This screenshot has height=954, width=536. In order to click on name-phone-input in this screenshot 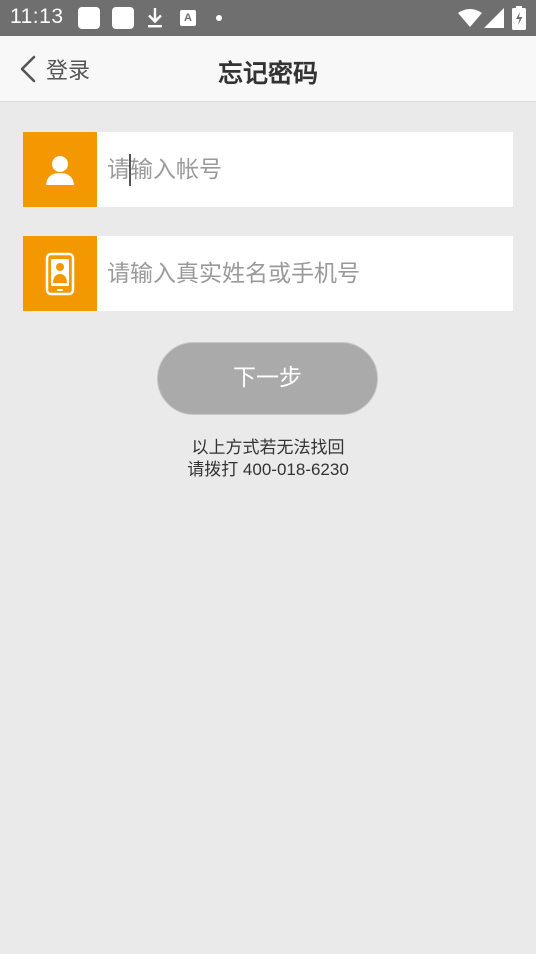, I will do `click(305, 273)`.